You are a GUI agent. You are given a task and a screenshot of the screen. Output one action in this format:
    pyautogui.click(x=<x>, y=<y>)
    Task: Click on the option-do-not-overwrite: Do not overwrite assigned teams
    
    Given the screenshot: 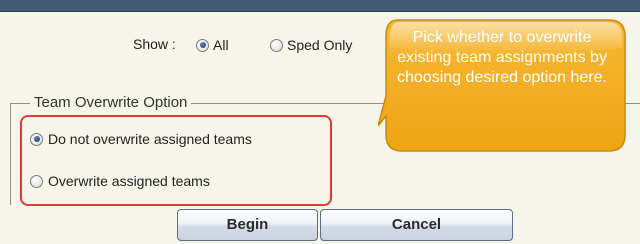 What is the action you would take?
    pyautogui.click(x=141, y=138)
    